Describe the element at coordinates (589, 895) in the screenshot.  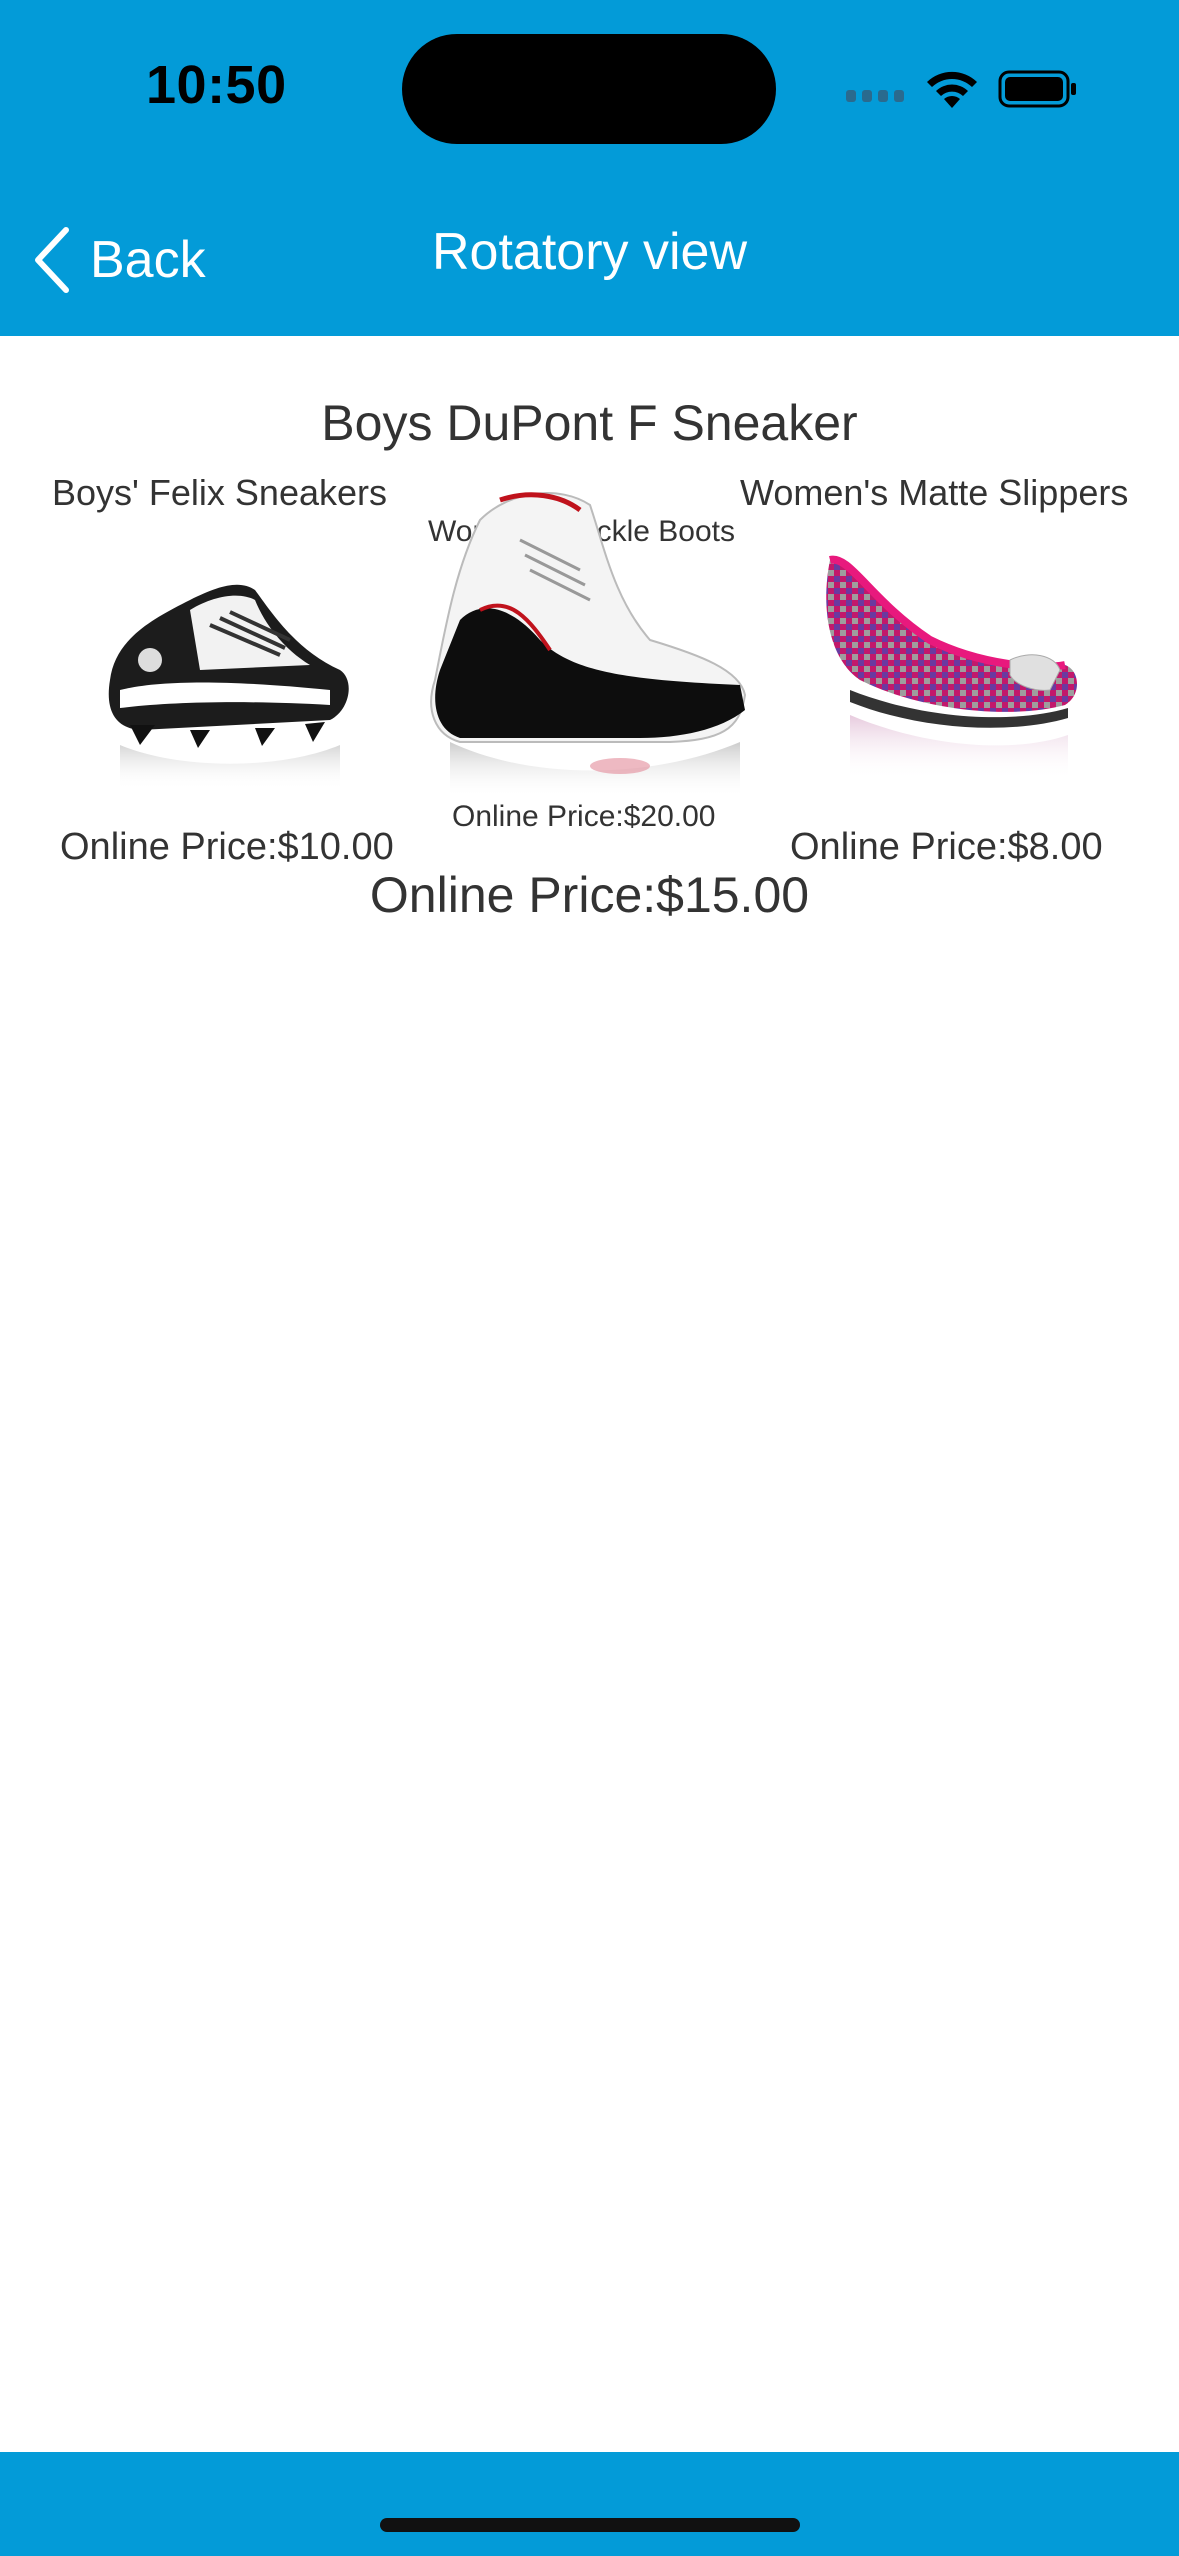
I see `selected-product-price: Online Price:$15.00` at that location.